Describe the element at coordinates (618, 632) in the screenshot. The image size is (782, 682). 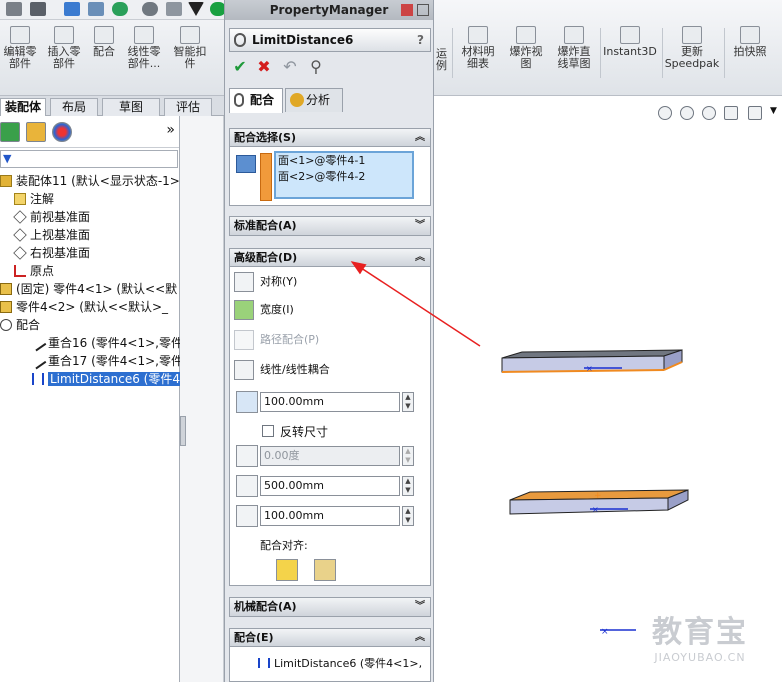
I see `reference-triad: ×` at that location.